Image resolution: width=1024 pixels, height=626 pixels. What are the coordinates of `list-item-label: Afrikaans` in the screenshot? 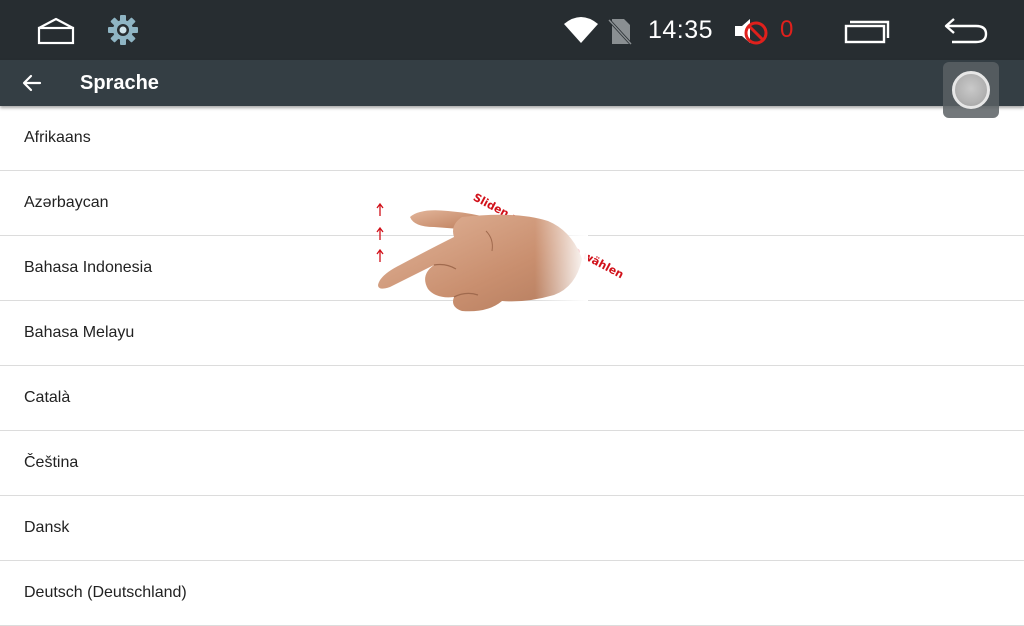 It's located at (57, 137).